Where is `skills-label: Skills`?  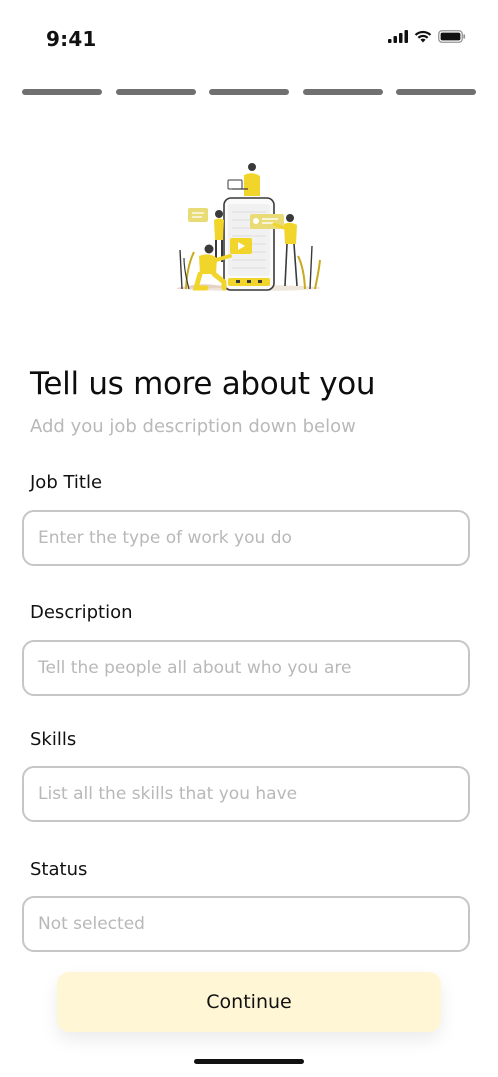 skills-label: Skills is located at coordinates (53, 739).